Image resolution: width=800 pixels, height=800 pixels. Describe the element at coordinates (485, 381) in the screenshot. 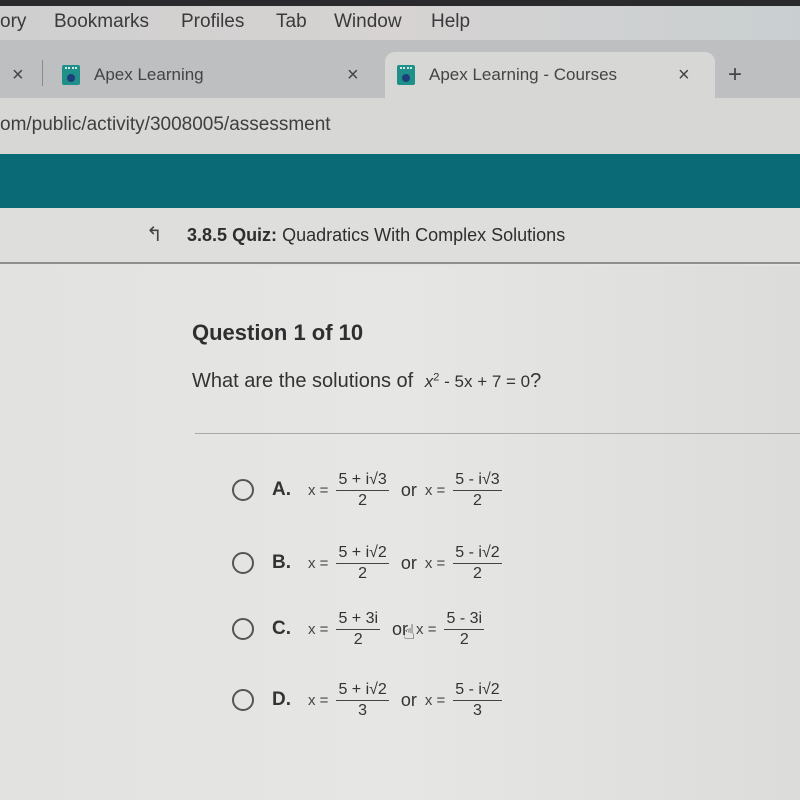

I see `equation-rest: - 5x + 7 = 0` at that location.